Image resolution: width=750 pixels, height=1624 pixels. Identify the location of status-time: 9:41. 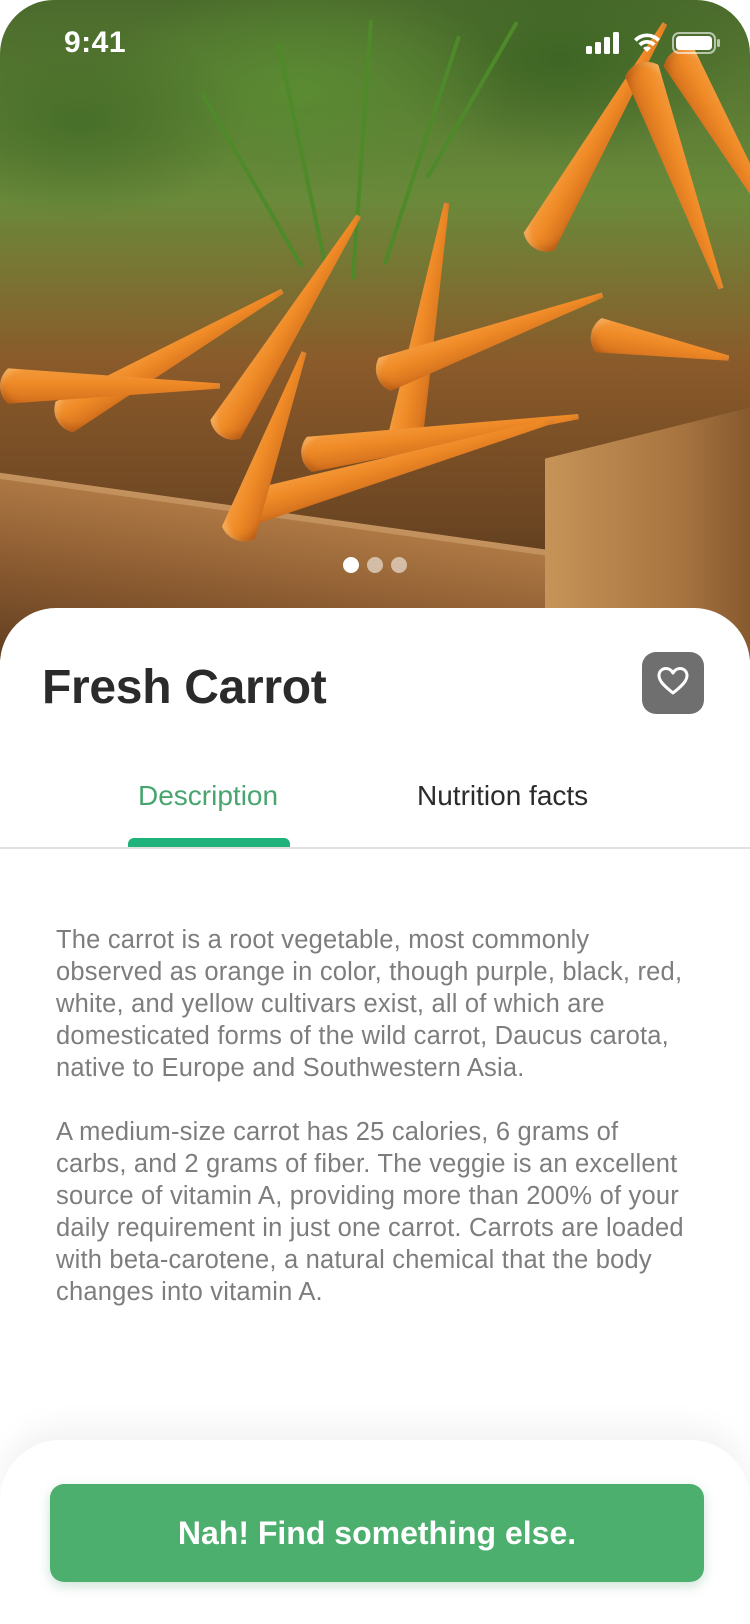
(95, 42).